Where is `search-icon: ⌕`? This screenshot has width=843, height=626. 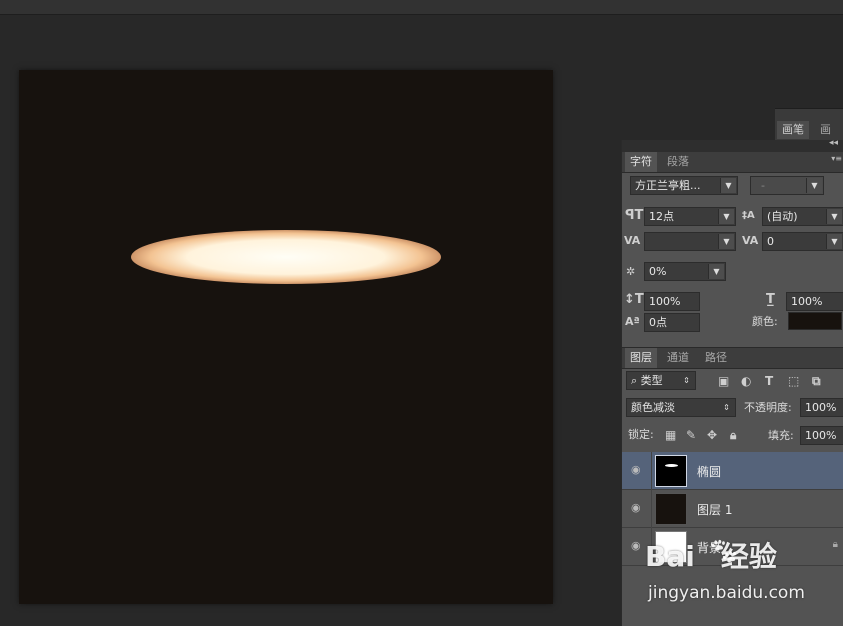 search-icon: ⌕ is located at coordinates (636, 380).